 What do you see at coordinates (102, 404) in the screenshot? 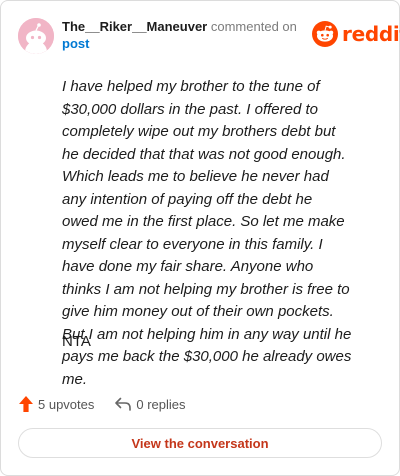
I see `comment-actions: 5 upvotes 0 replies` at bounding box center [102, 404].